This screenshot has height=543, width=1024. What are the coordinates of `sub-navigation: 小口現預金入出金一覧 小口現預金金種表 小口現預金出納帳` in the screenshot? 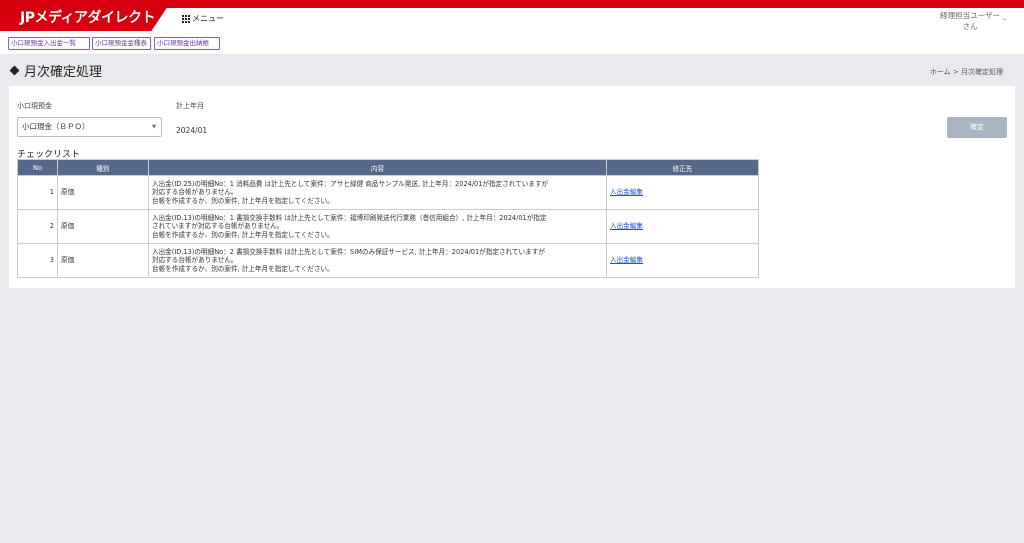 It's located at (512, 44).